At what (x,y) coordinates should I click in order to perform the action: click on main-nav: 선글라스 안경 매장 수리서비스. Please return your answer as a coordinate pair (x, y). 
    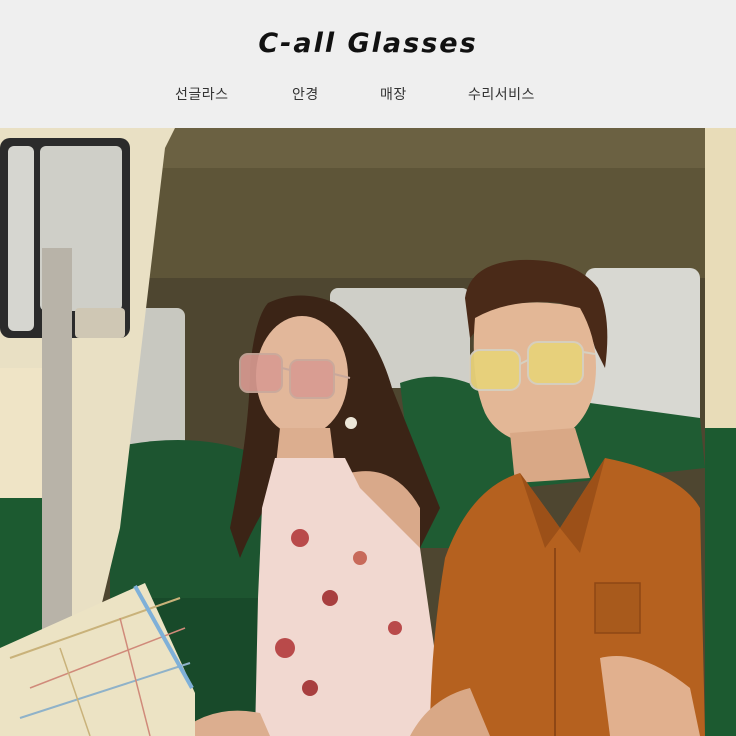
    Looking at the image, I should click on (368, 96).